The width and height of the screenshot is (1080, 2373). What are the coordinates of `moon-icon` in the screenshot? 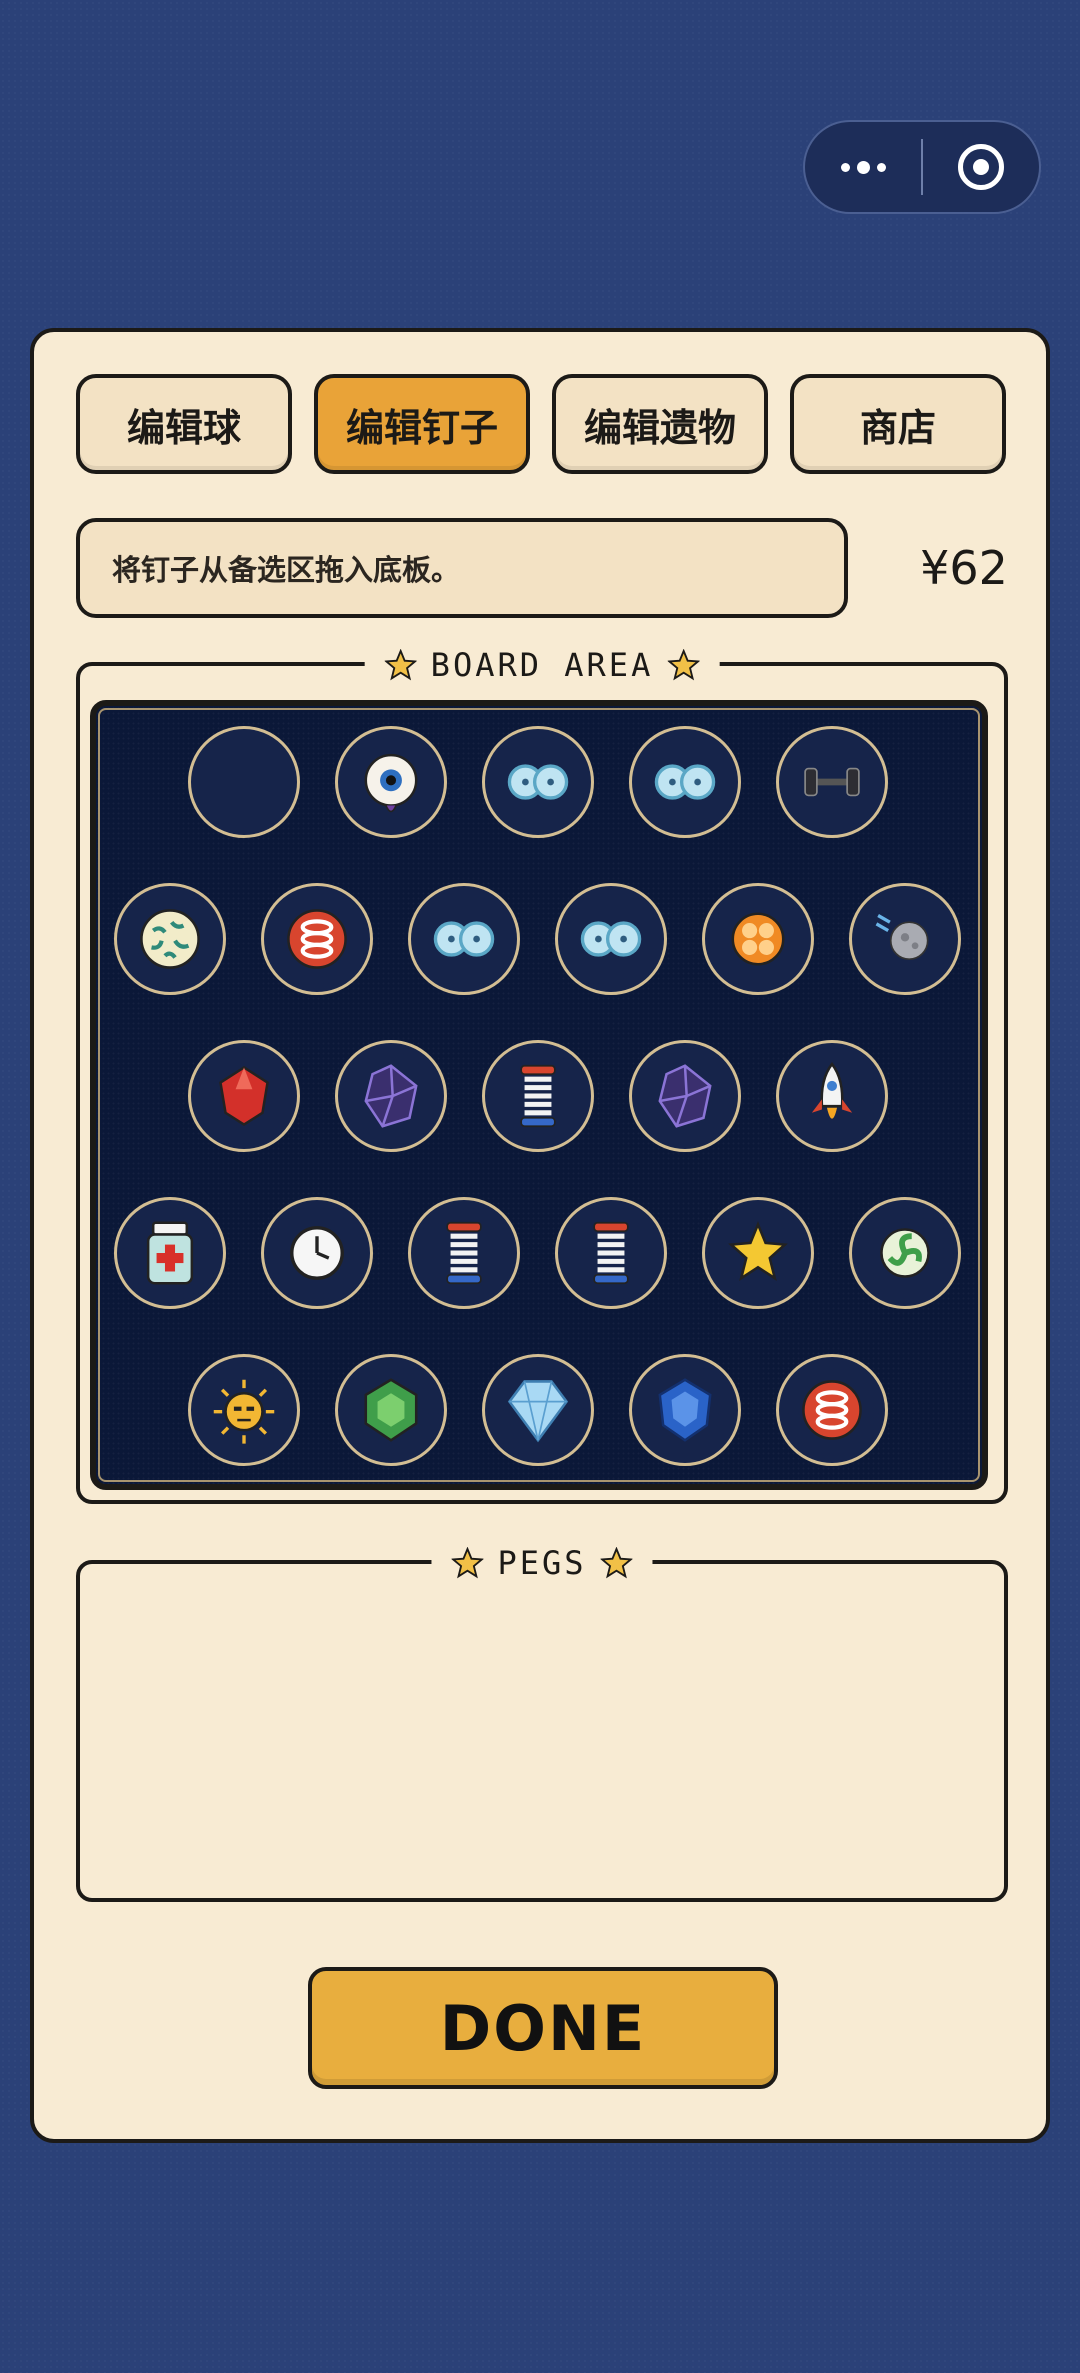 It's located at (902, 937).